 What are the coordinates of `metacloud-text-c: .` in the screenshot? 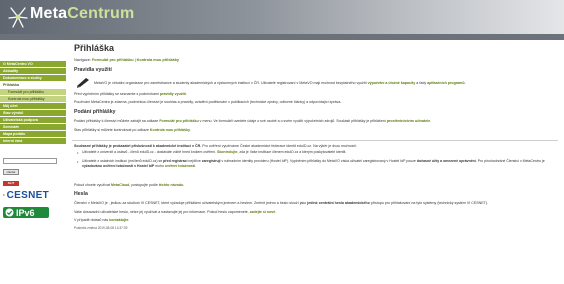 It's located at (184, 185).